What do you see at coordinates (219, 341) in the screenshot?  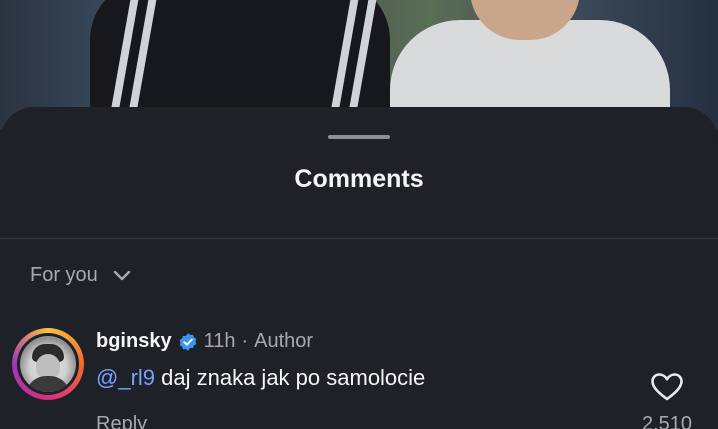 I see `comment-time: 11h` at bounding box center [219, 341].